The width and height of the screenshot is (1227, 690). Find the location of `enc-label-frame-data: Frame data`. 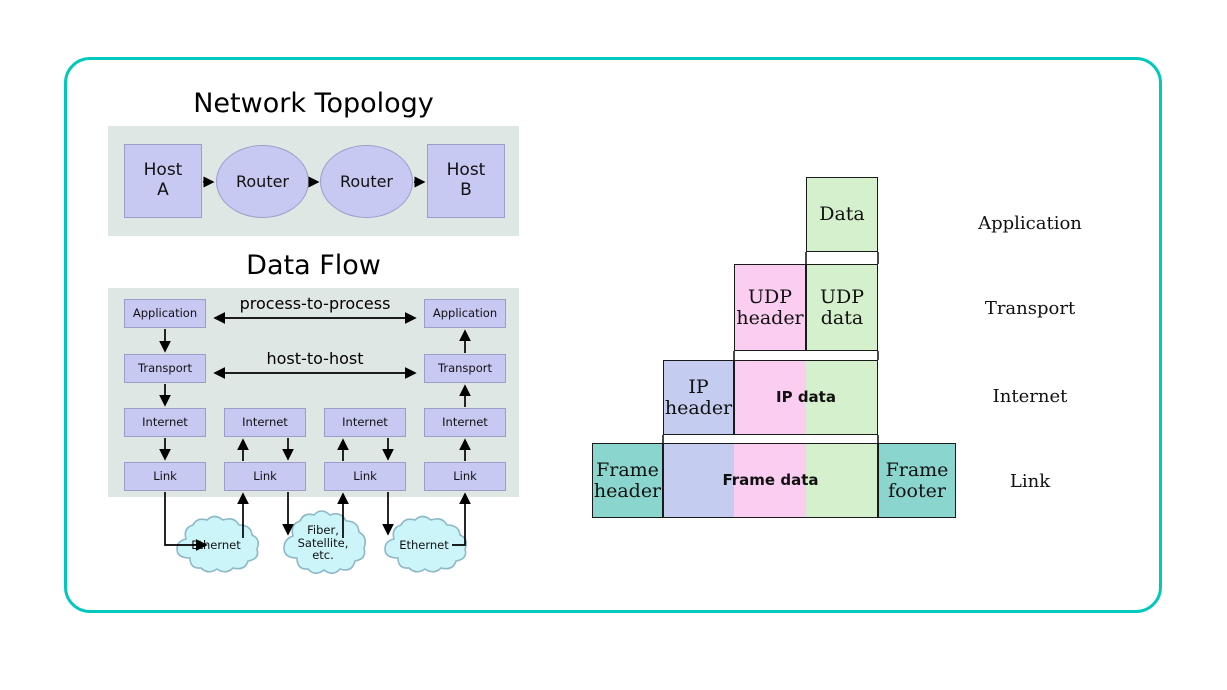

enc-label-frame-data: Frame data is located at coordinates (770, 480).